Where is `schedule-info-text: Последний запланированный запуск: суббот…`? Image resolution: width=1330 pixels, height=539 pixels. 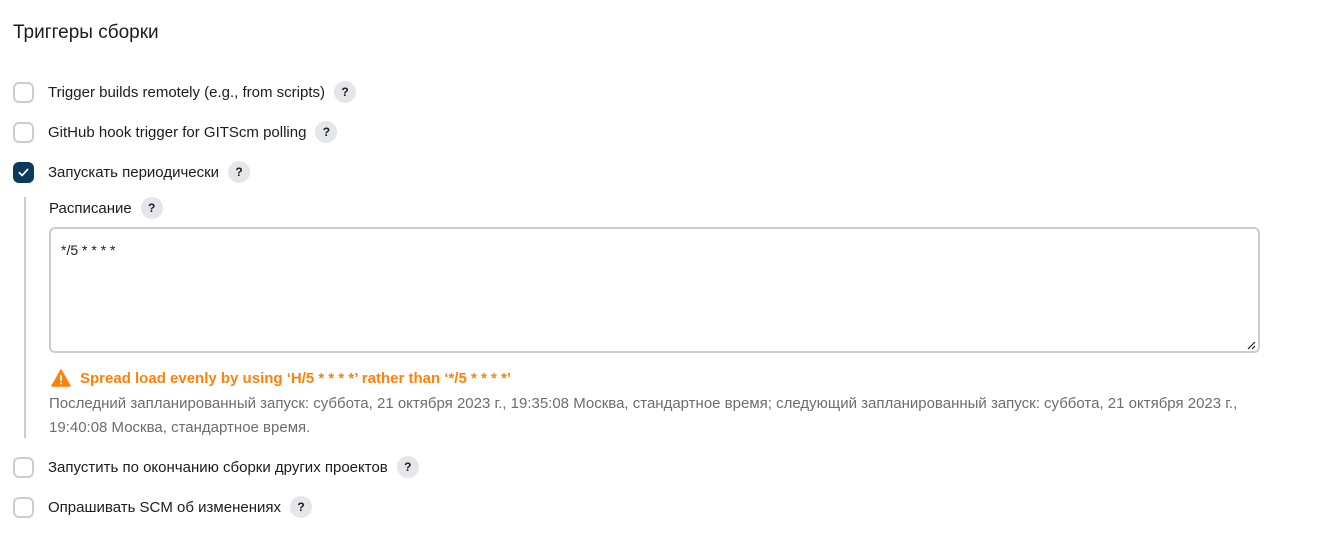
schedule-info-text: Последний запланированный запуск: суббот… is located at coordinates (643, 415).